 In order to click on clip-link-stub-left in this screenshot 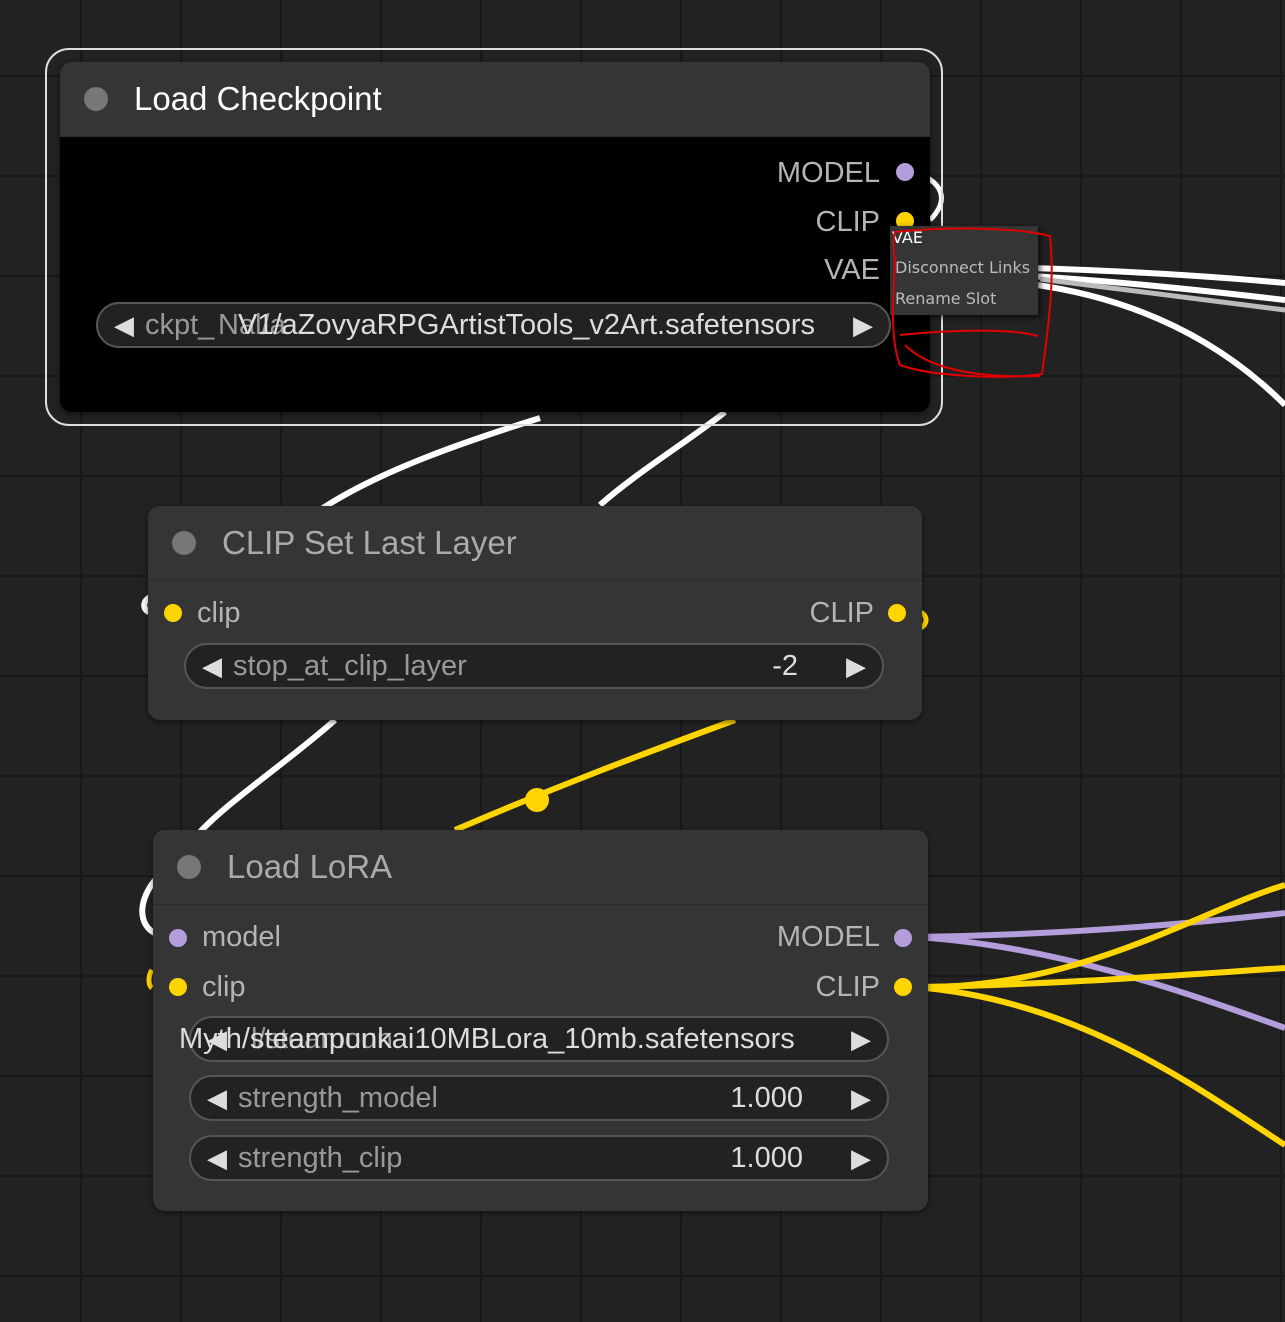, I will do `click(150, 979)`.